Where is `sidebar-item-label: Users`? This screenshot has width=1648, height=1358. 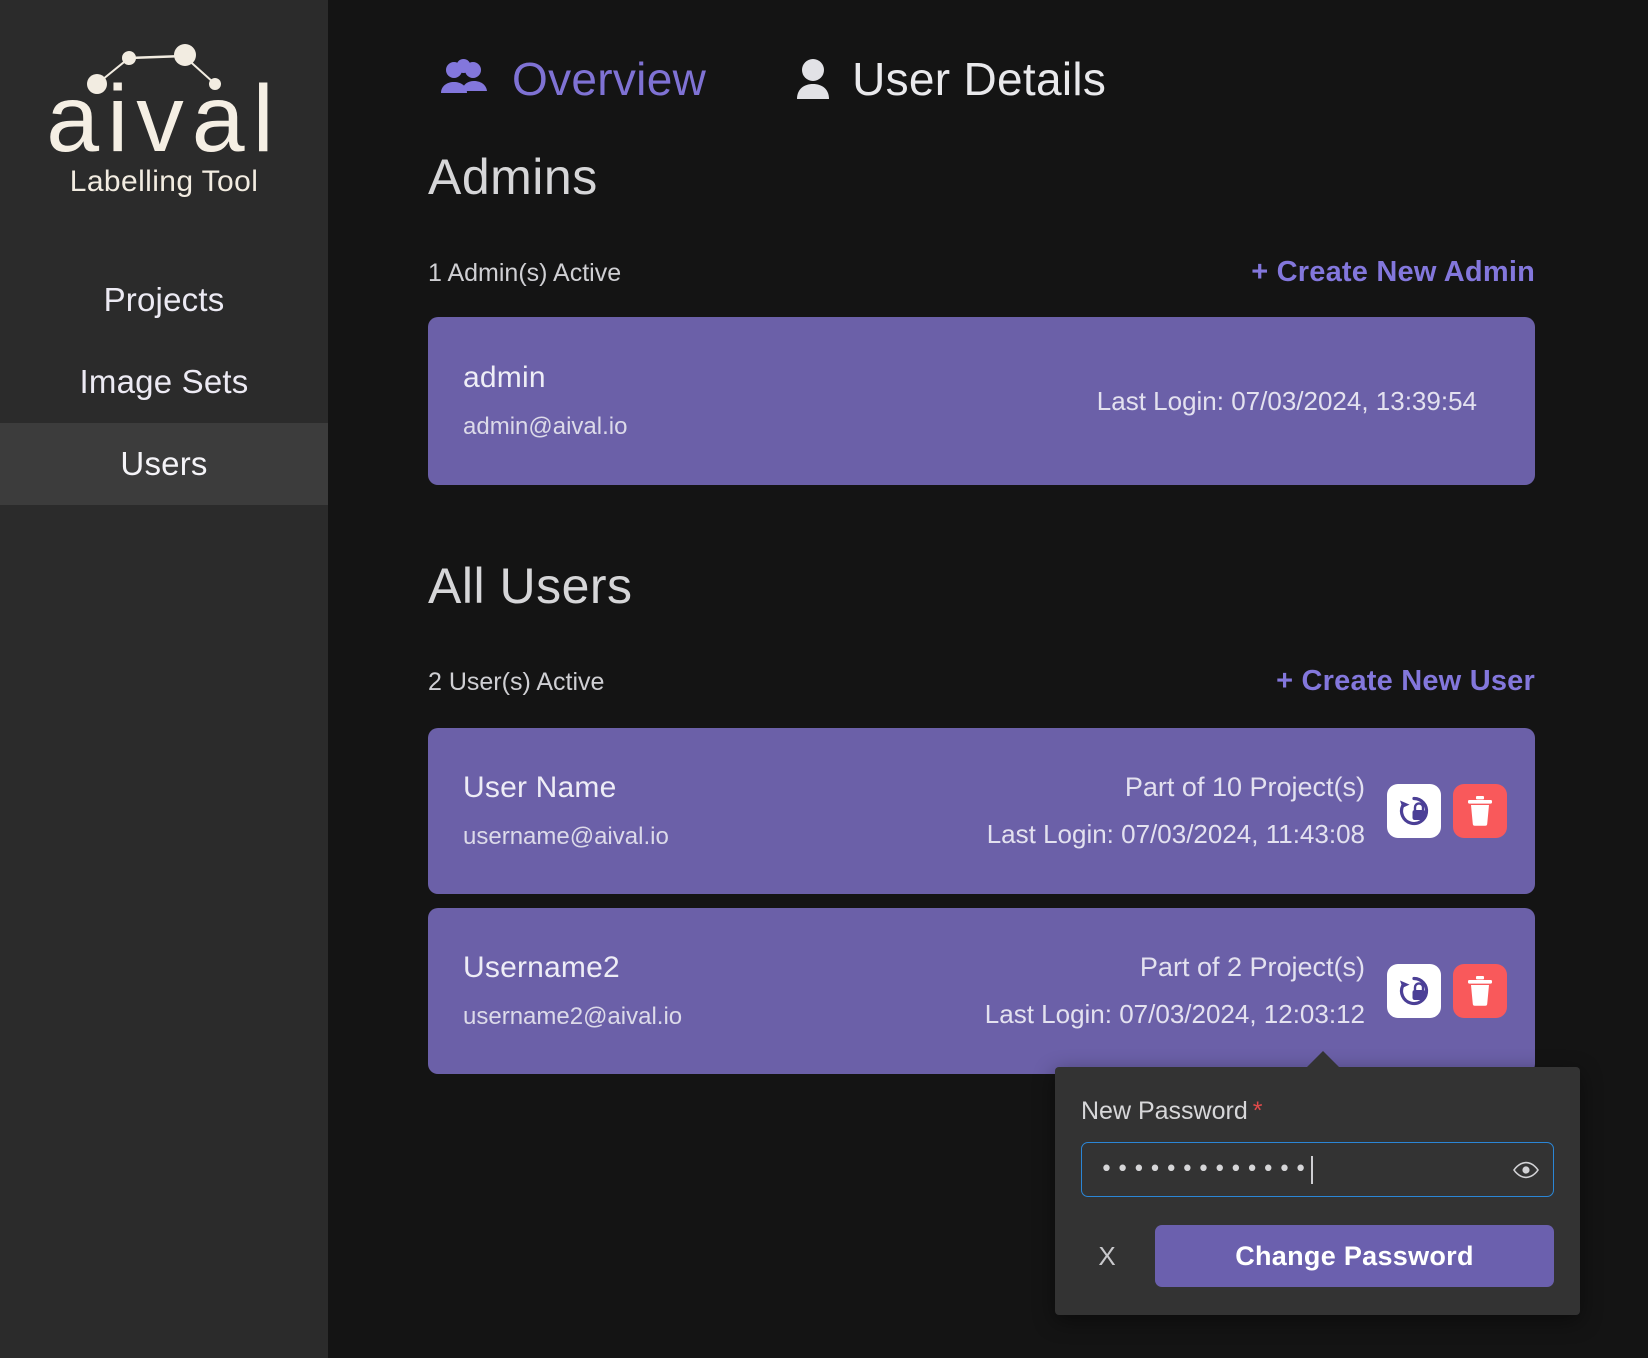
sidebar-item-label: Users is located at coordinates (164, 463).